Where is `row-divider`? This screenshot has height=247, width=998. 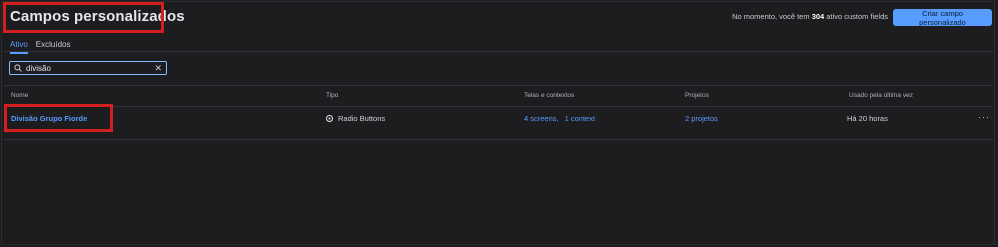 row-divider is located at coordinates (499, 139).